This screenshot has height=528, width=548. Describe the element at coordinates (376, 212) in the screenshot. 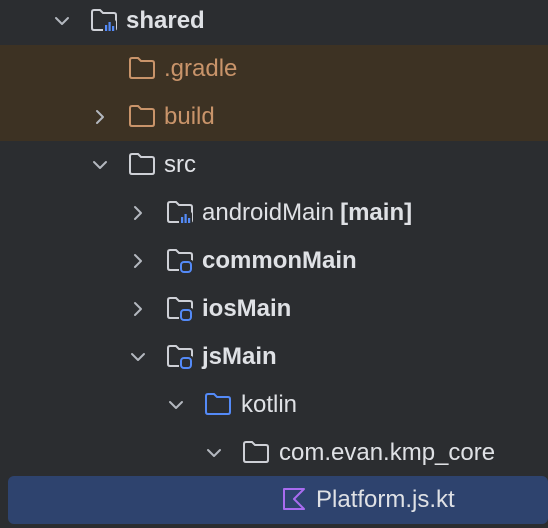

I see `module-suffix: [main]` at that location.